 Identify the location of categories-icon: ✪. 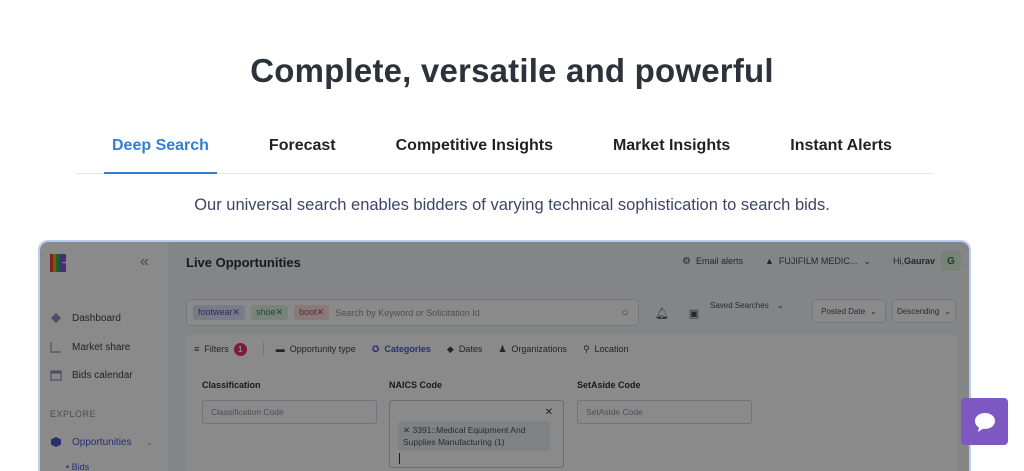
(375, 348).